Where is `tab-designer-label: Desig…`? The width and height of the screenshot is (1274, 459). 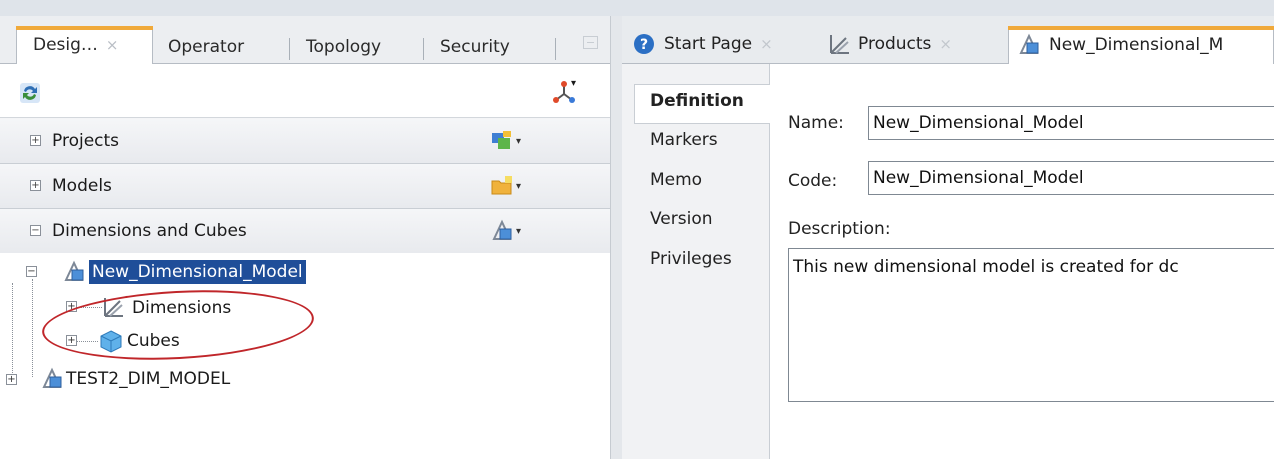 tab-designer-label: Desig… is located at coordinates (65, 45).